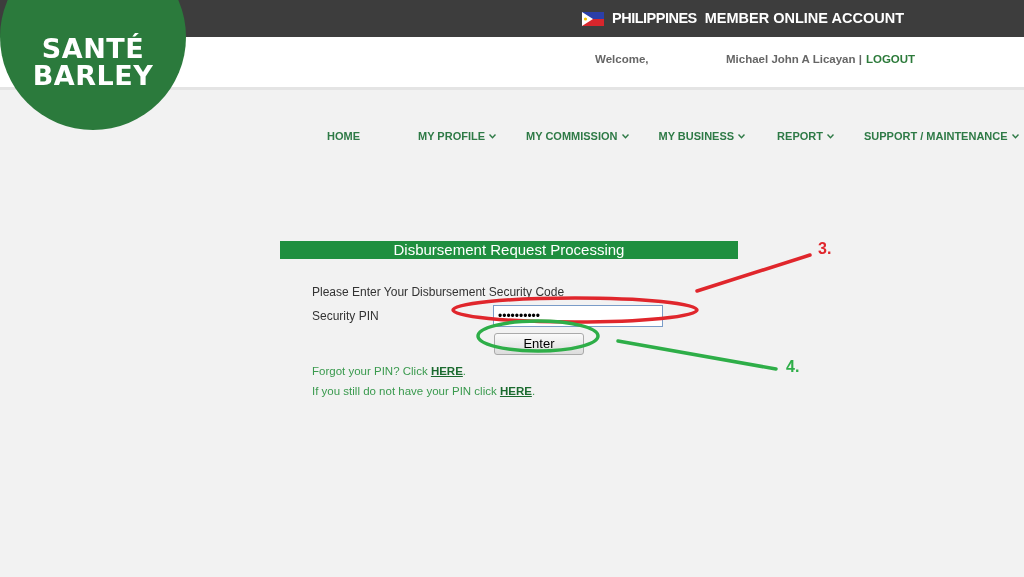 The height and width of the screenshot is (577, 1024). I want to click on welcome-text: Welcome,, so click(622, 59).